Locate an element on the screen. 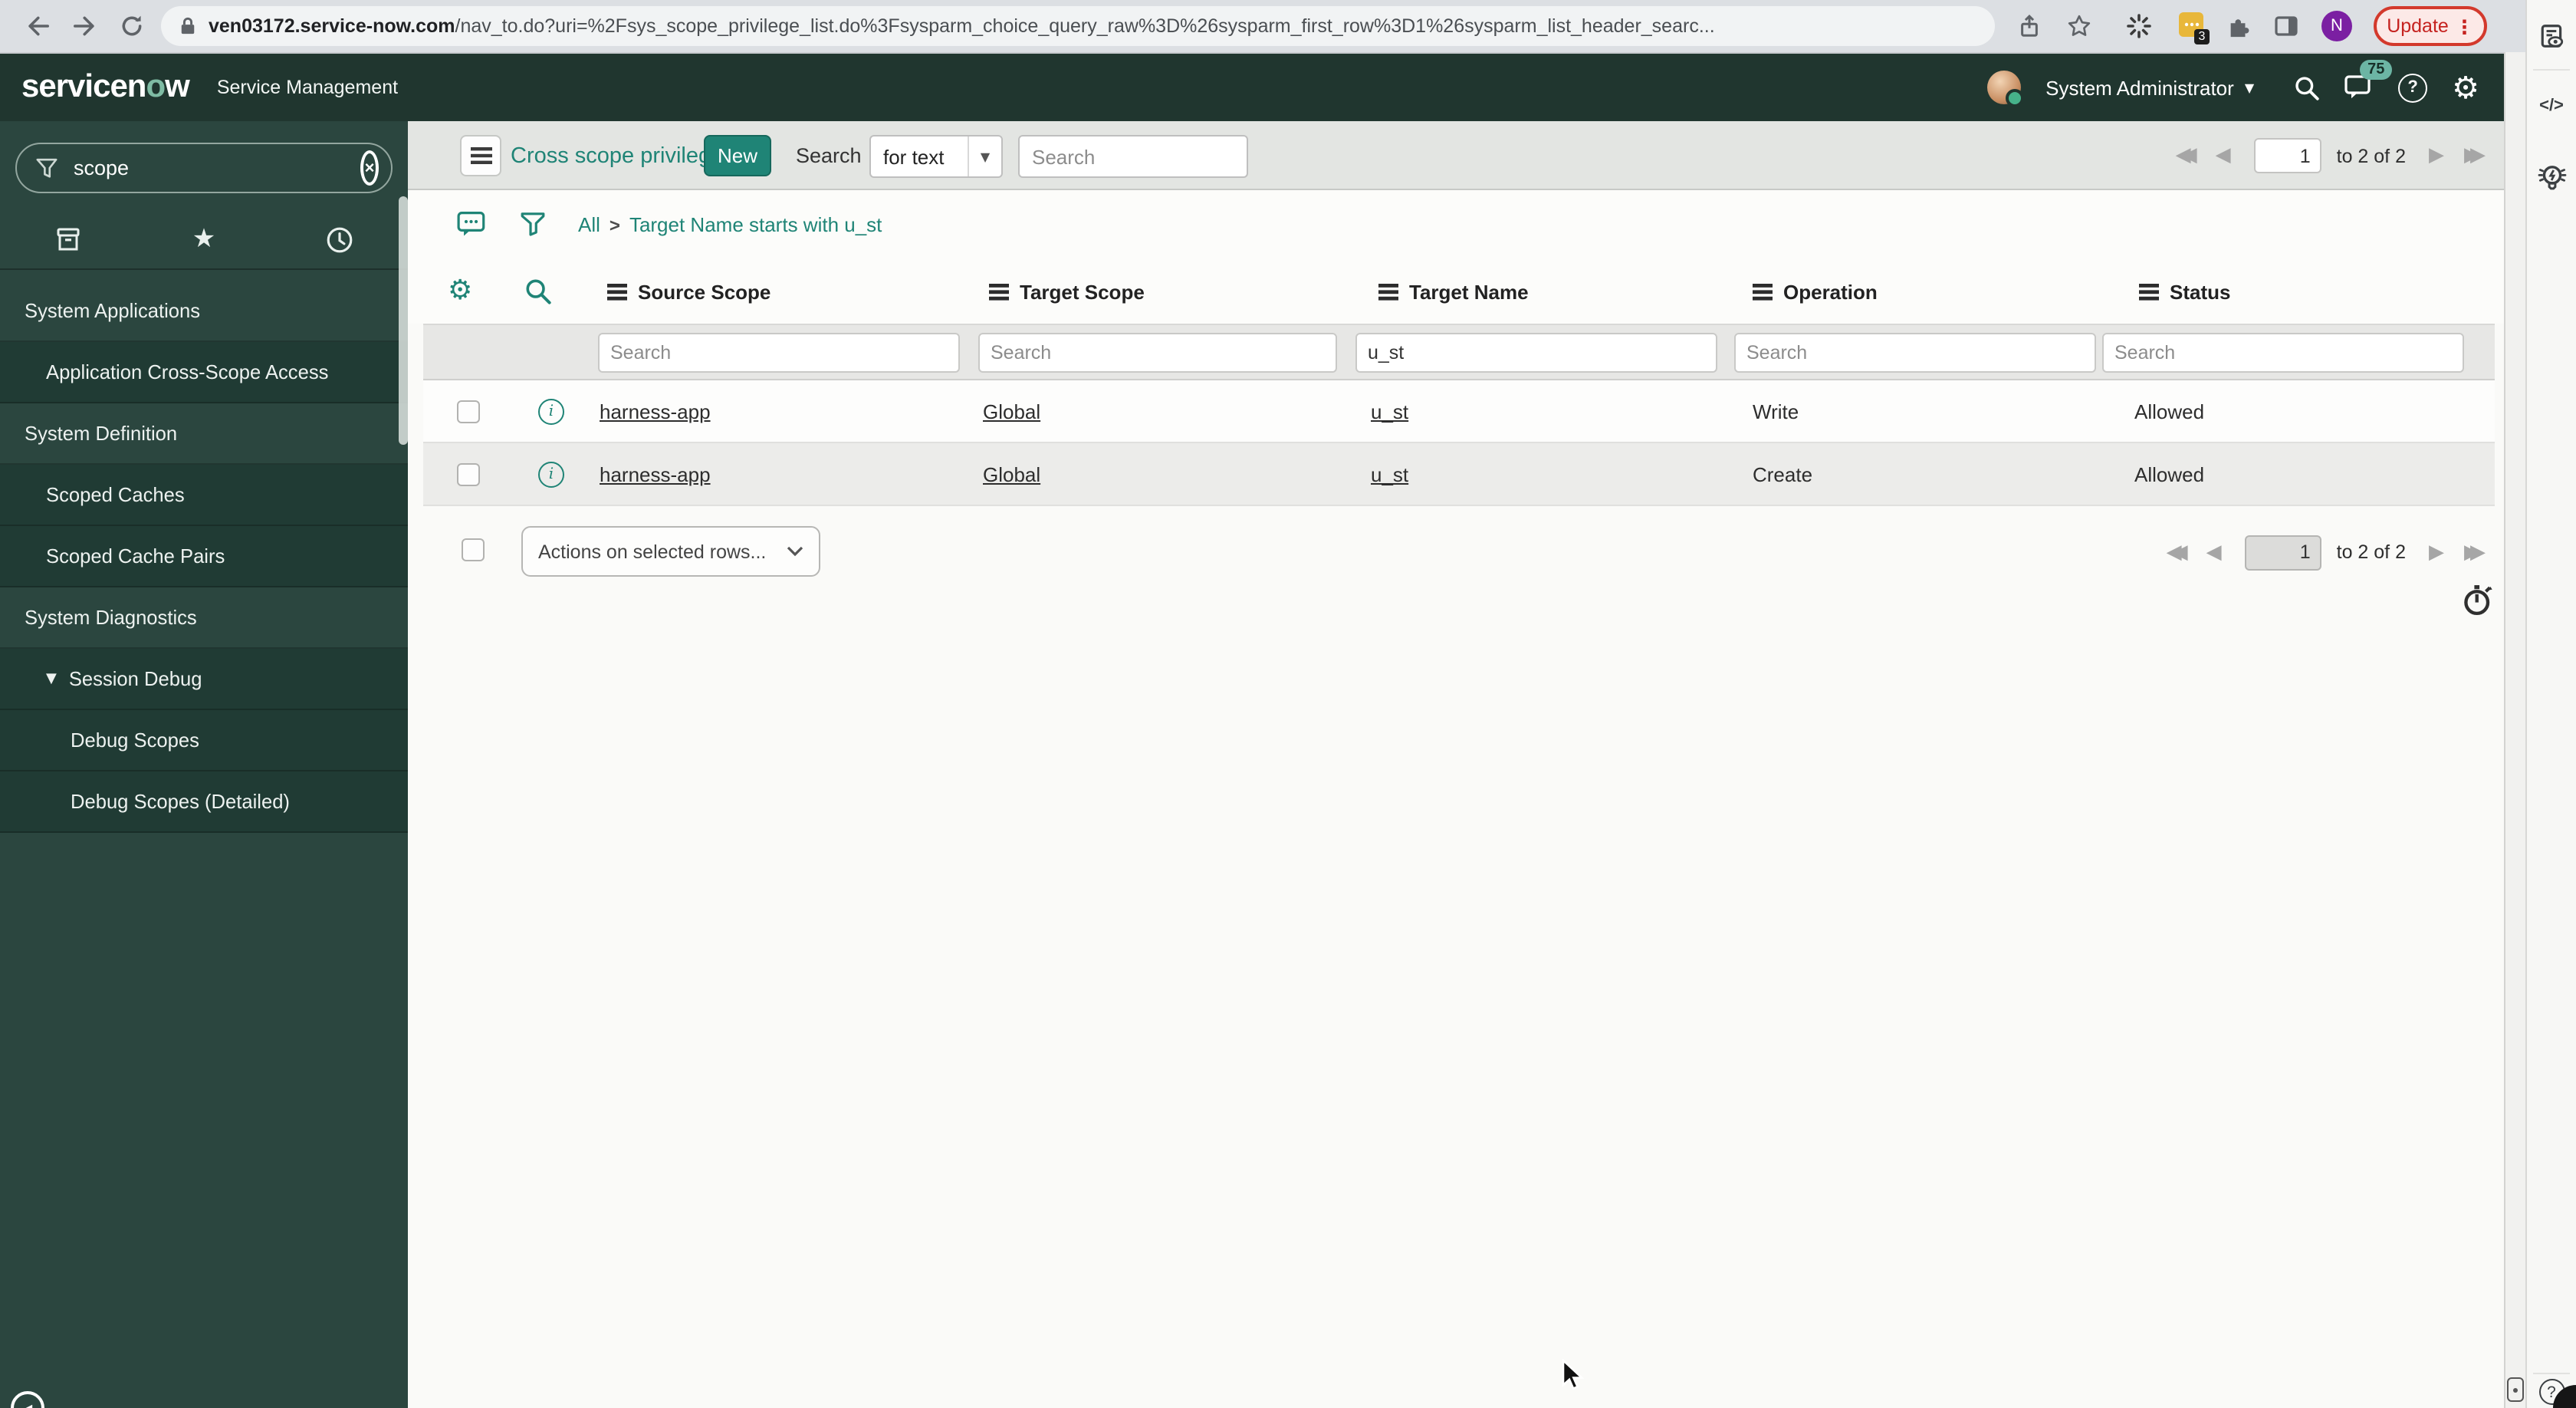  gear-icon: ⚙ is located at coordinates (2466, 87).